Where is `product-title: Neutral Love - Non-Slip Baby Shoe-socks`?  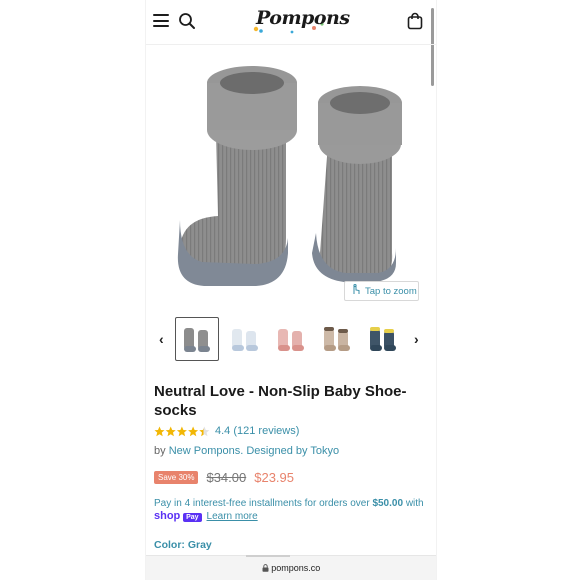 product-title: Neutral Love - Non-Slip Baby Shoe-socks is located at coordinates (280, 401).